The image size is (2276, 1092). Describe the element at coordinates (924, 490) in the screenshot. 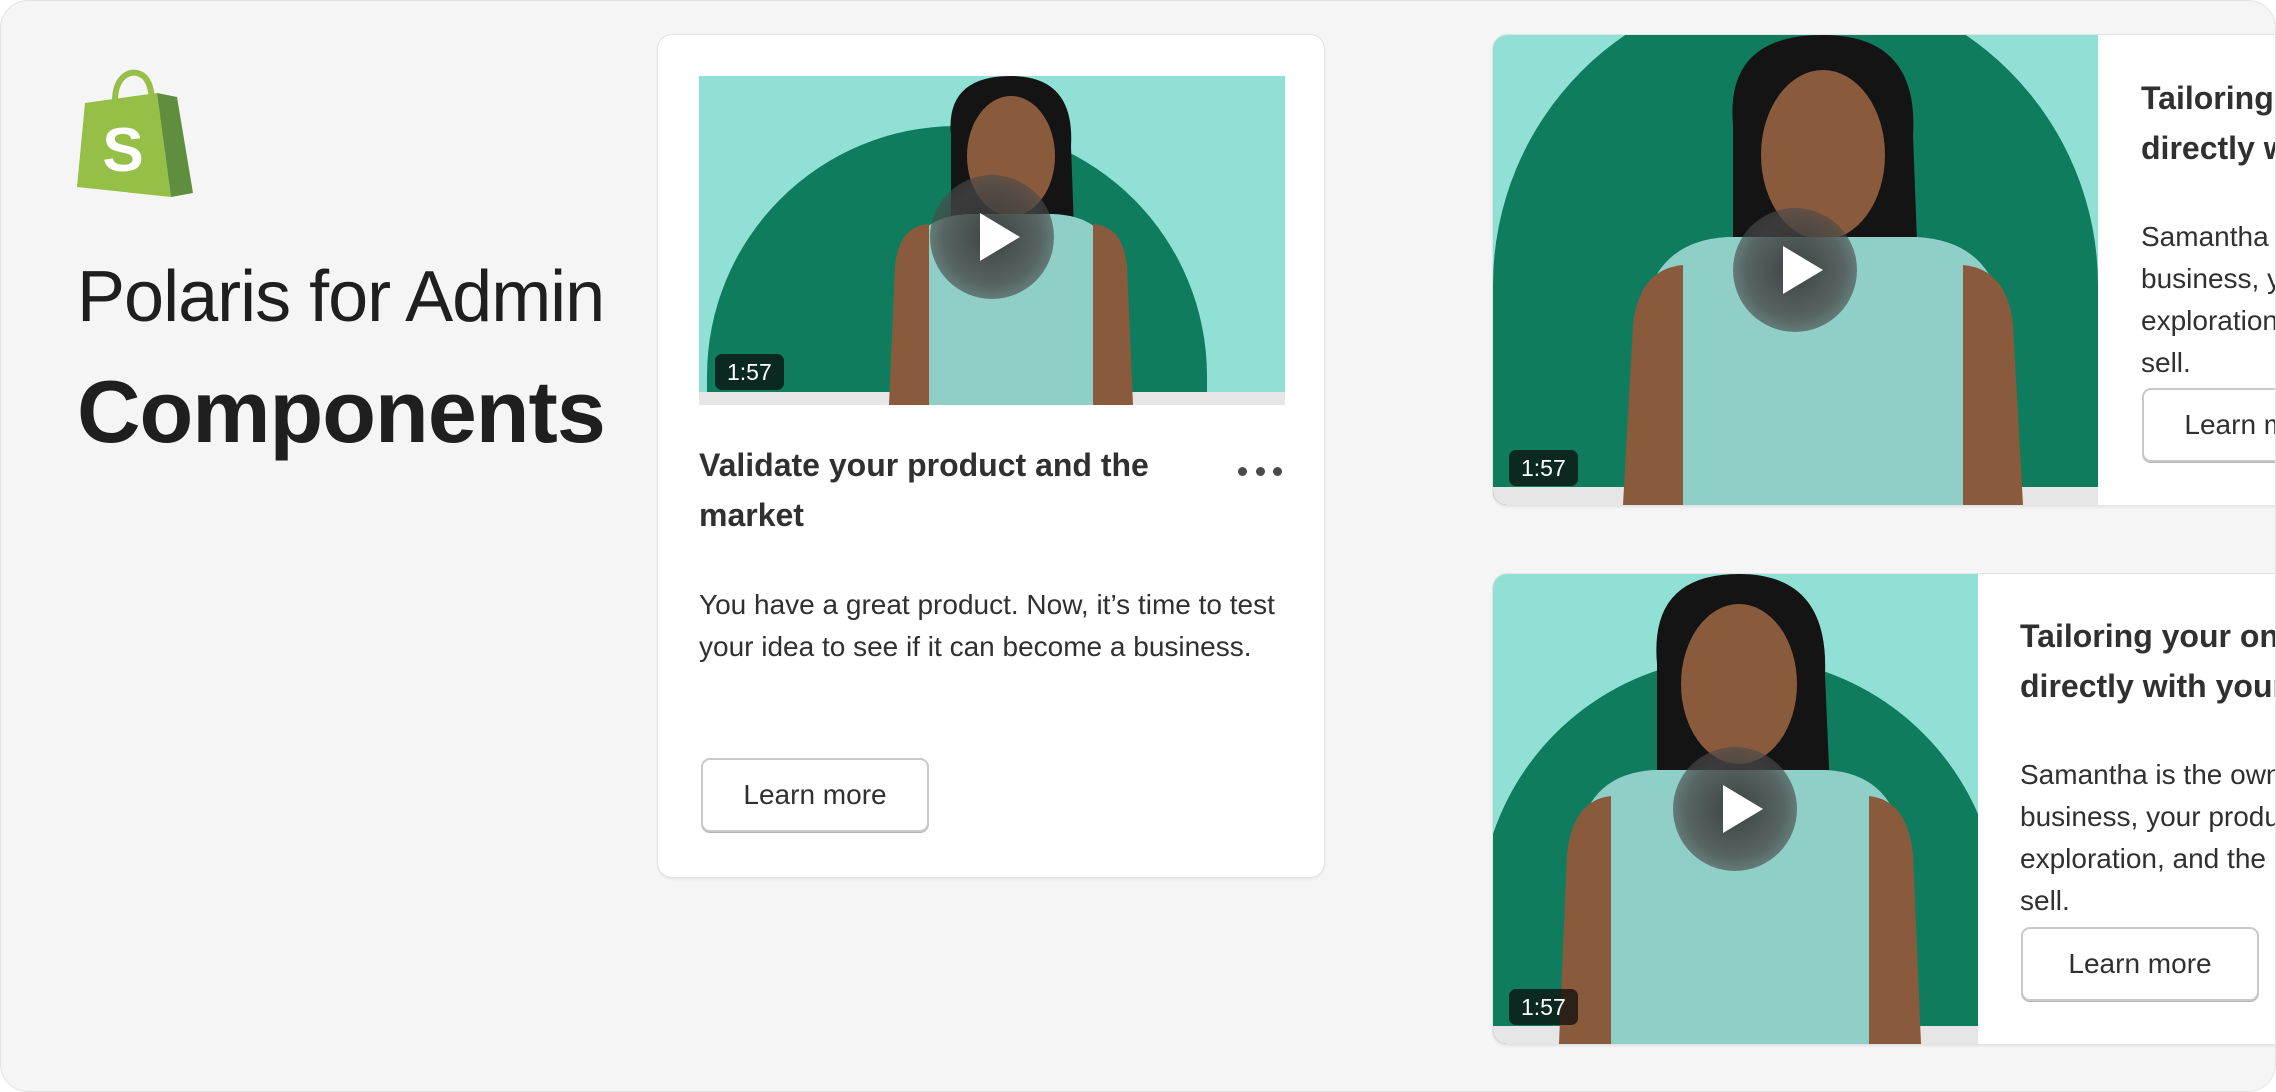

I see `card-title: Validate your product and the market` at that location.